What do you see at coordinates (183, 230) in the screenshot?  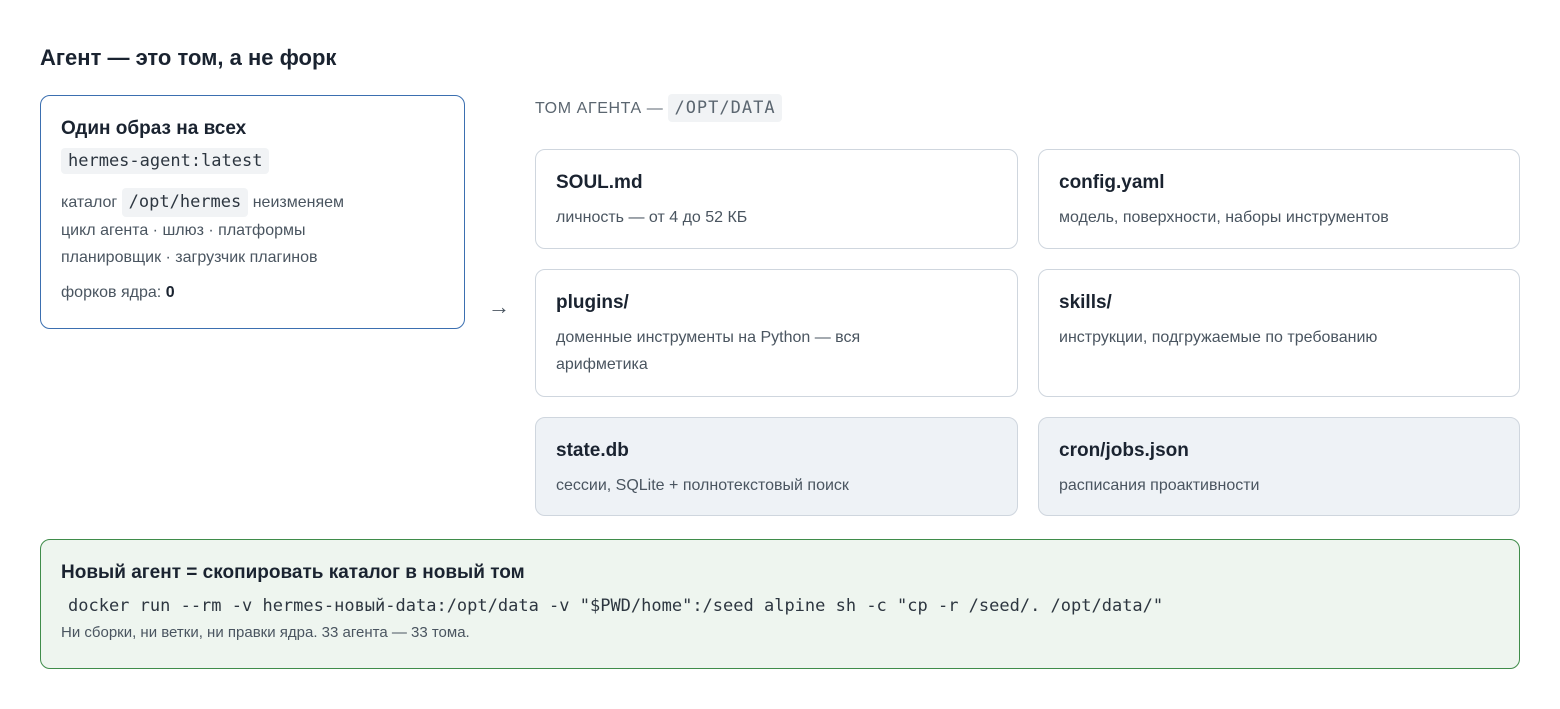 I see `components-line-1: цикл агента · шлюз · платформы` at bounding box center [183, 230].